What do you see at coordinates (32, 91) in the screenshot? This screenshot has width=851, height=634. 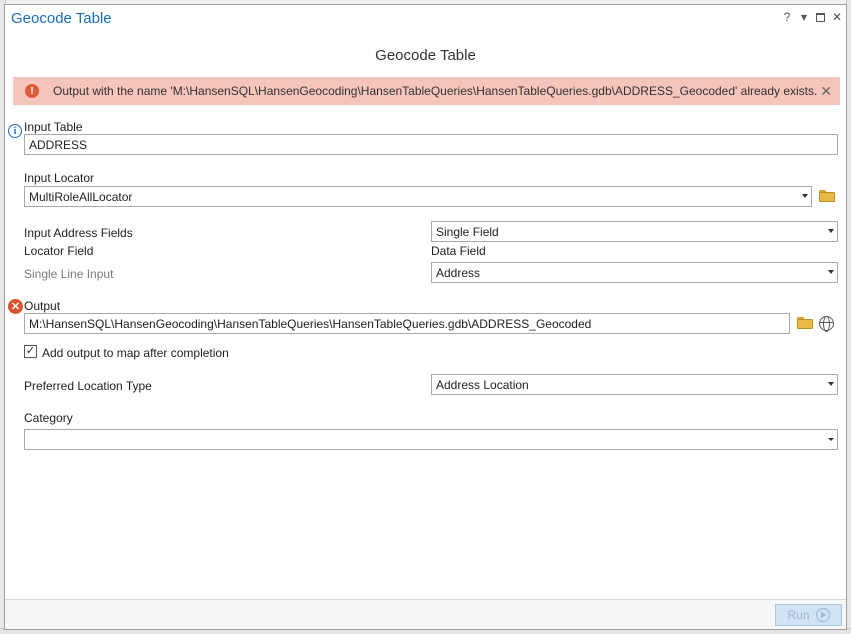 I see `error-icon: !` at bounding box center [32, 91].